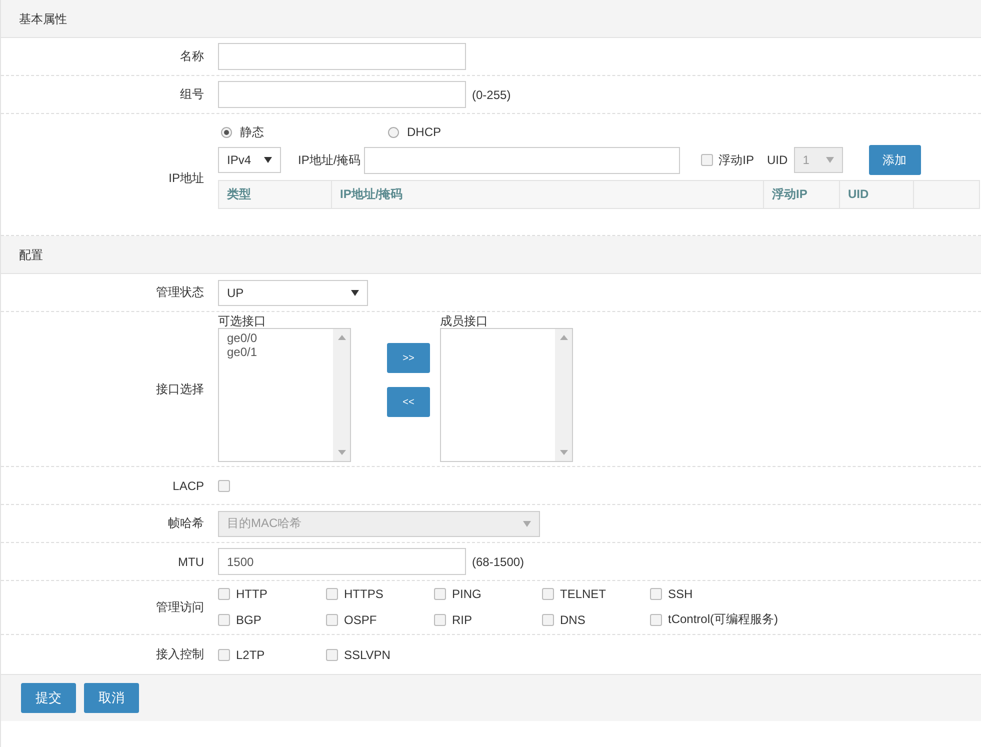  What do you see at coordinates (736, 160) in the screenshot?
I see `checkbox-label: 浮动IP` at bounding box center [736, 160].